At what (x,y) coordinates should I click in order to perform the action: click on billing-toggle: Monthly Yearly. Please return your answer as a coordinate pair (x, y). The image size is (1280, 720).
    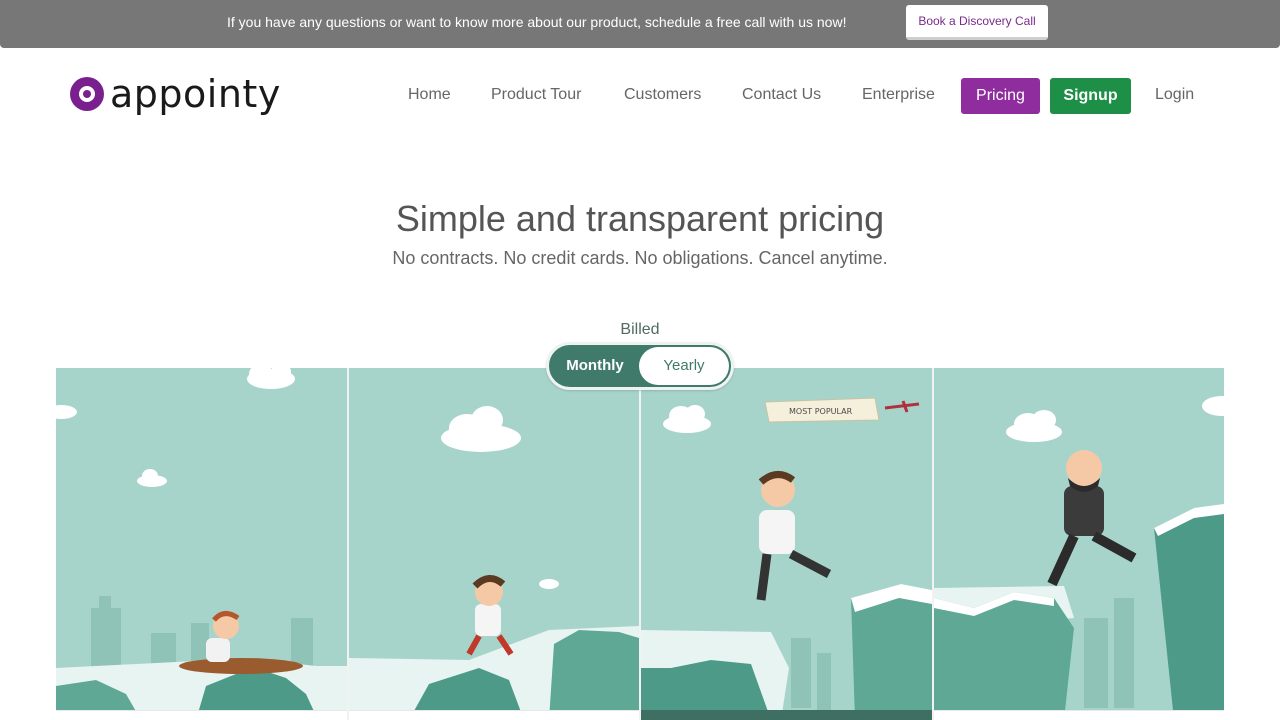
    Looking at the image, I should click on (640, 366).